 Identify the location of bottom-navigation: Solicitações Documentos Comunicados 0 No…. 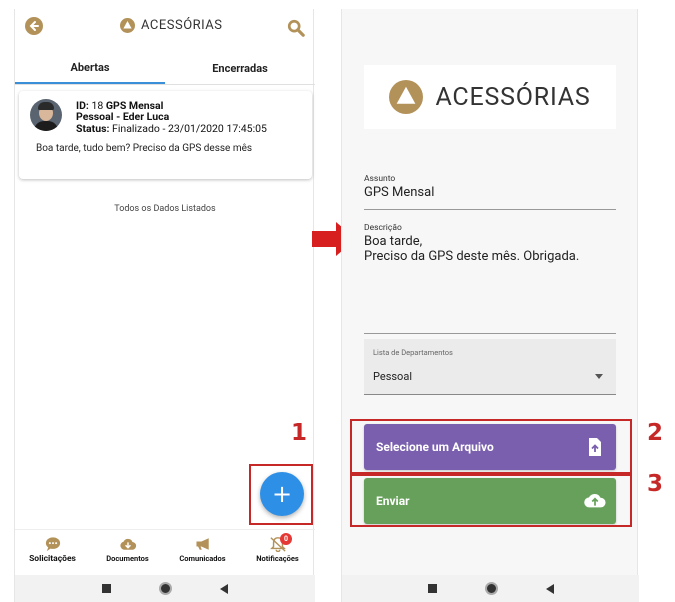
(165, 551).